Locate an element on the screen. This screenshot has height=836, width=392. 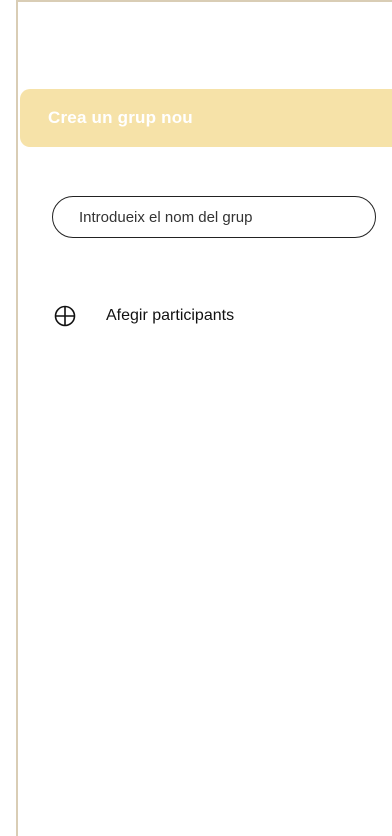
page-title: Crea un grup nou is located at coordinates (120, 117).